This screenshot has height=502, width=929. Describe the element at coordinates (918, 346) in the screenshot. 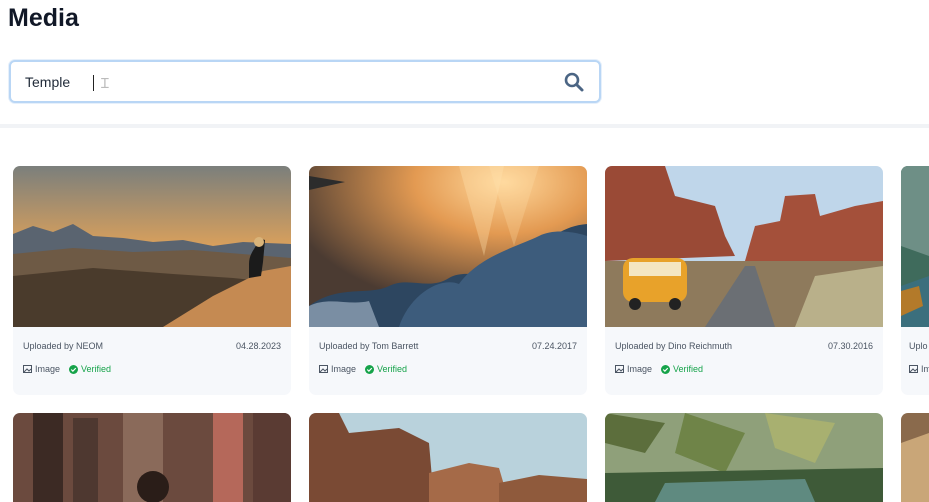

I see `uploader-label: Uplo` at that location.